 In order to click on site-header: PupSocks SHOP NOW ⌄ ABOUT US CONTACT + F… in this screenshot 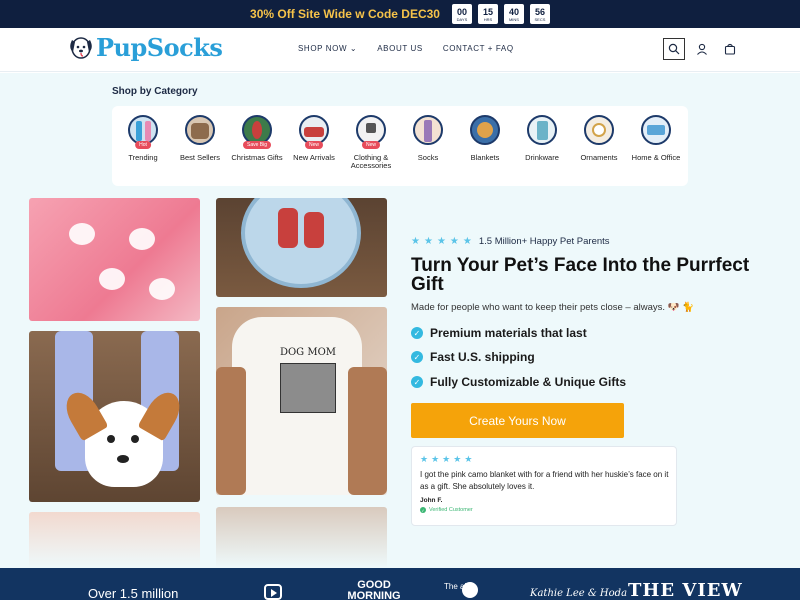, I will do `click(400, 50)`.